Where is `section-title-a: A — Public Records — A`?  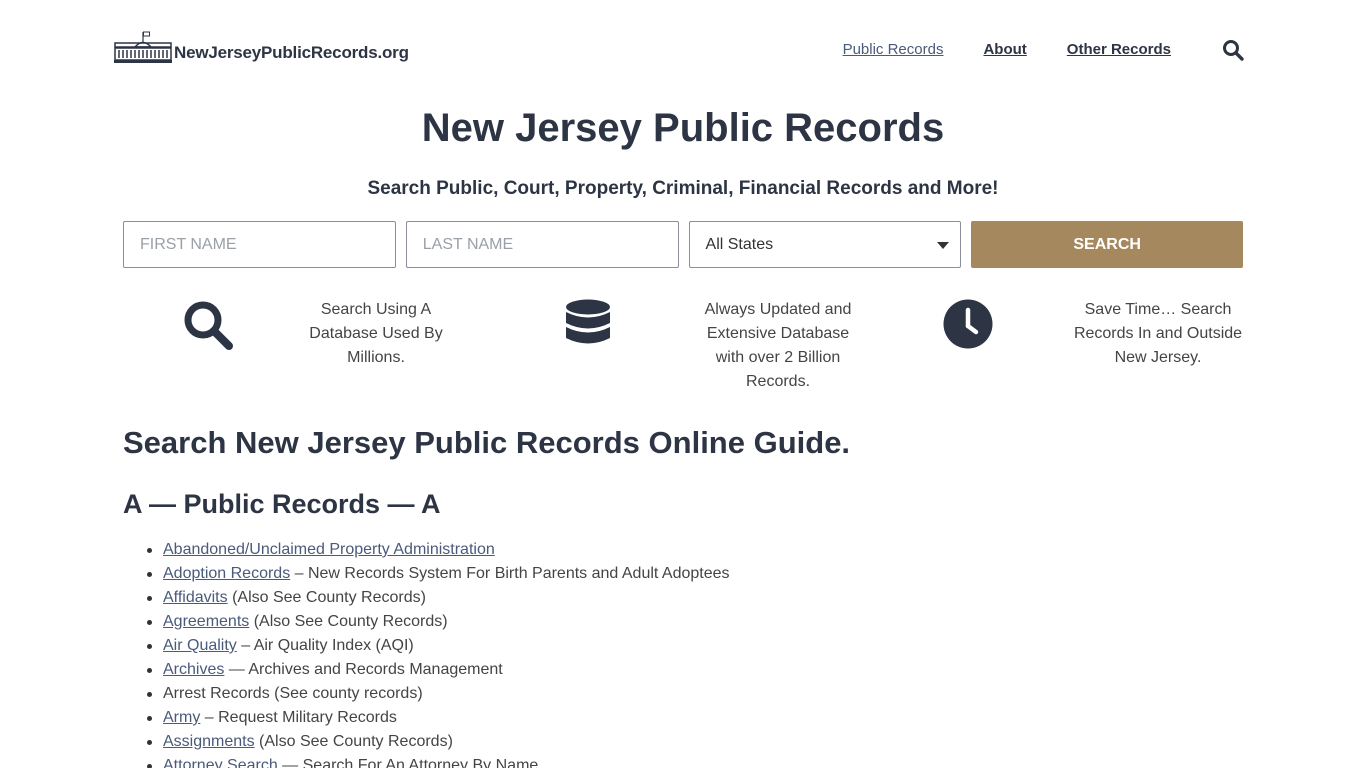
section-title-a: A — Public Records — A is located at coordinates (282, 504).